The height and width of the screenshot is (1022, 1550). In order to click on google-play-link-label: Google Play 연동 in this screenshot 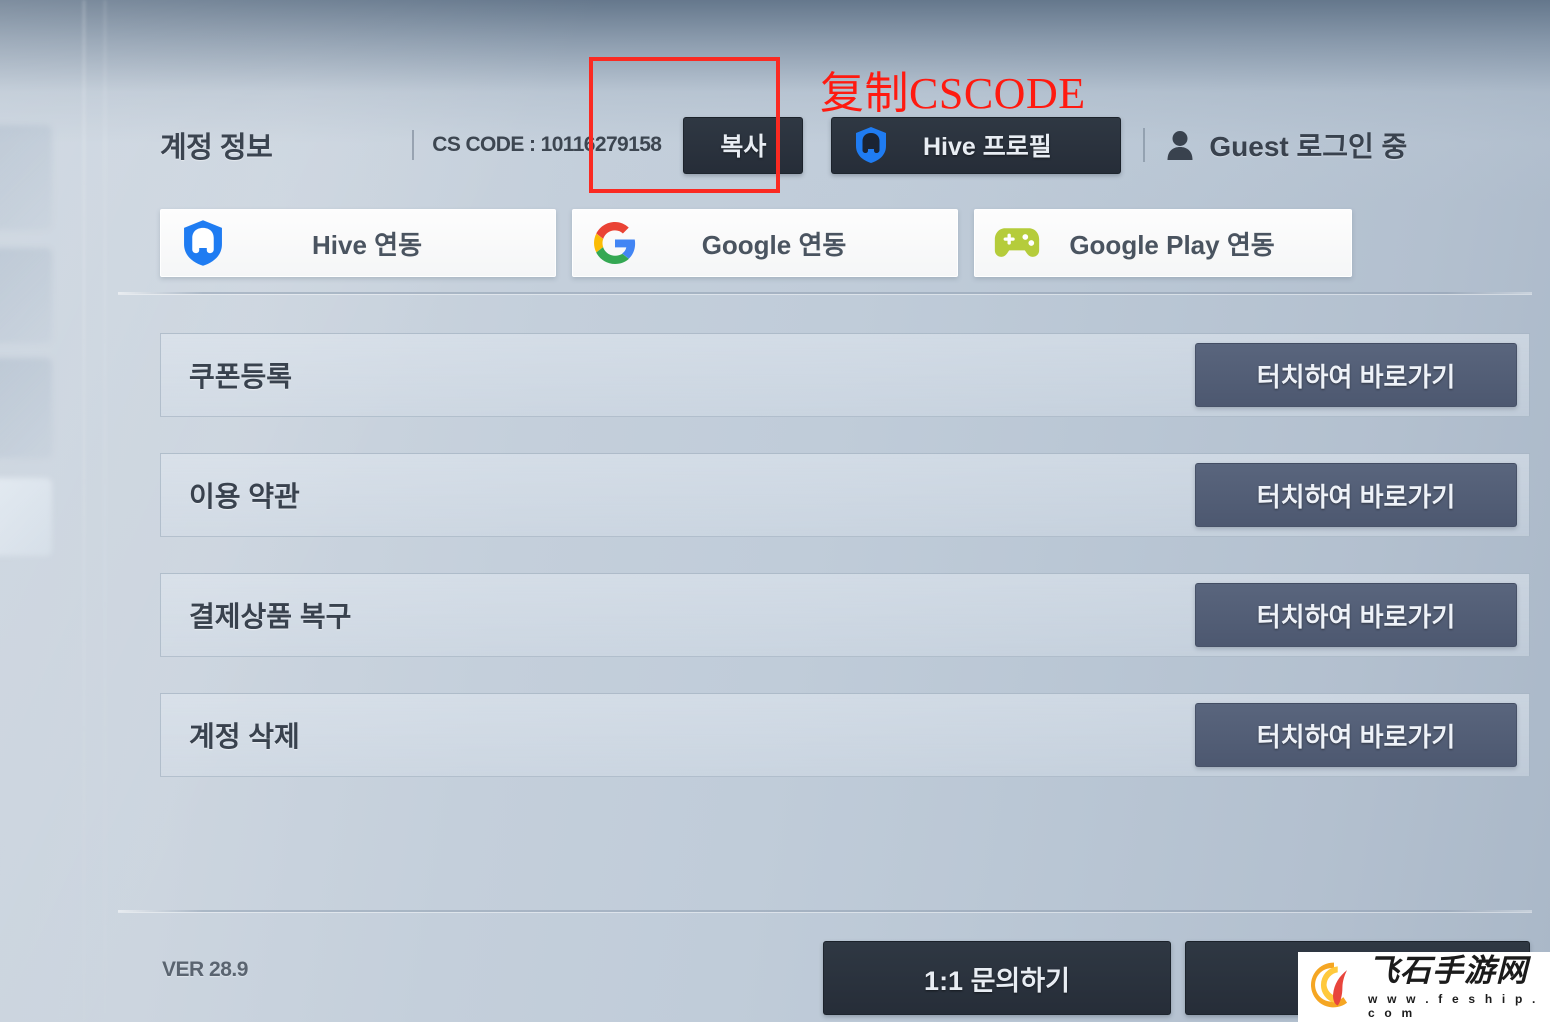, I will do `click(1172, 244)`.